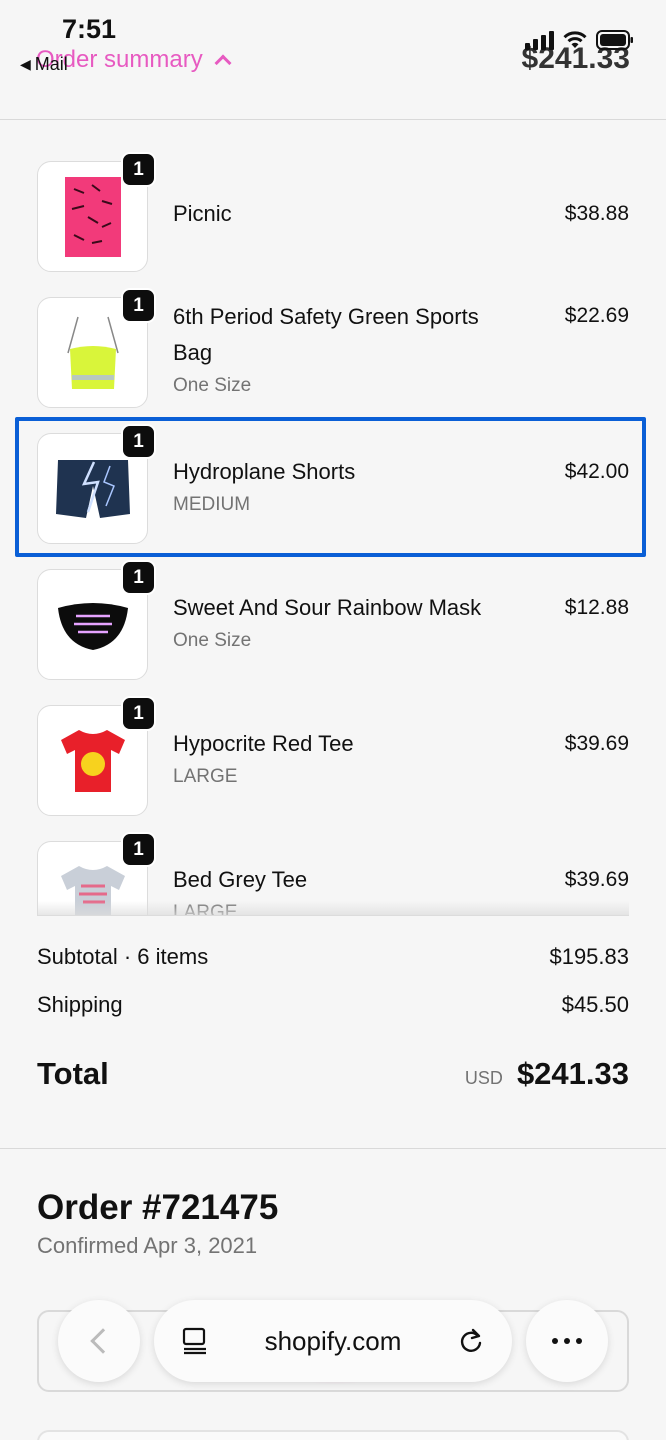  I want to click on selected-item-highlight, so click(330, 487).